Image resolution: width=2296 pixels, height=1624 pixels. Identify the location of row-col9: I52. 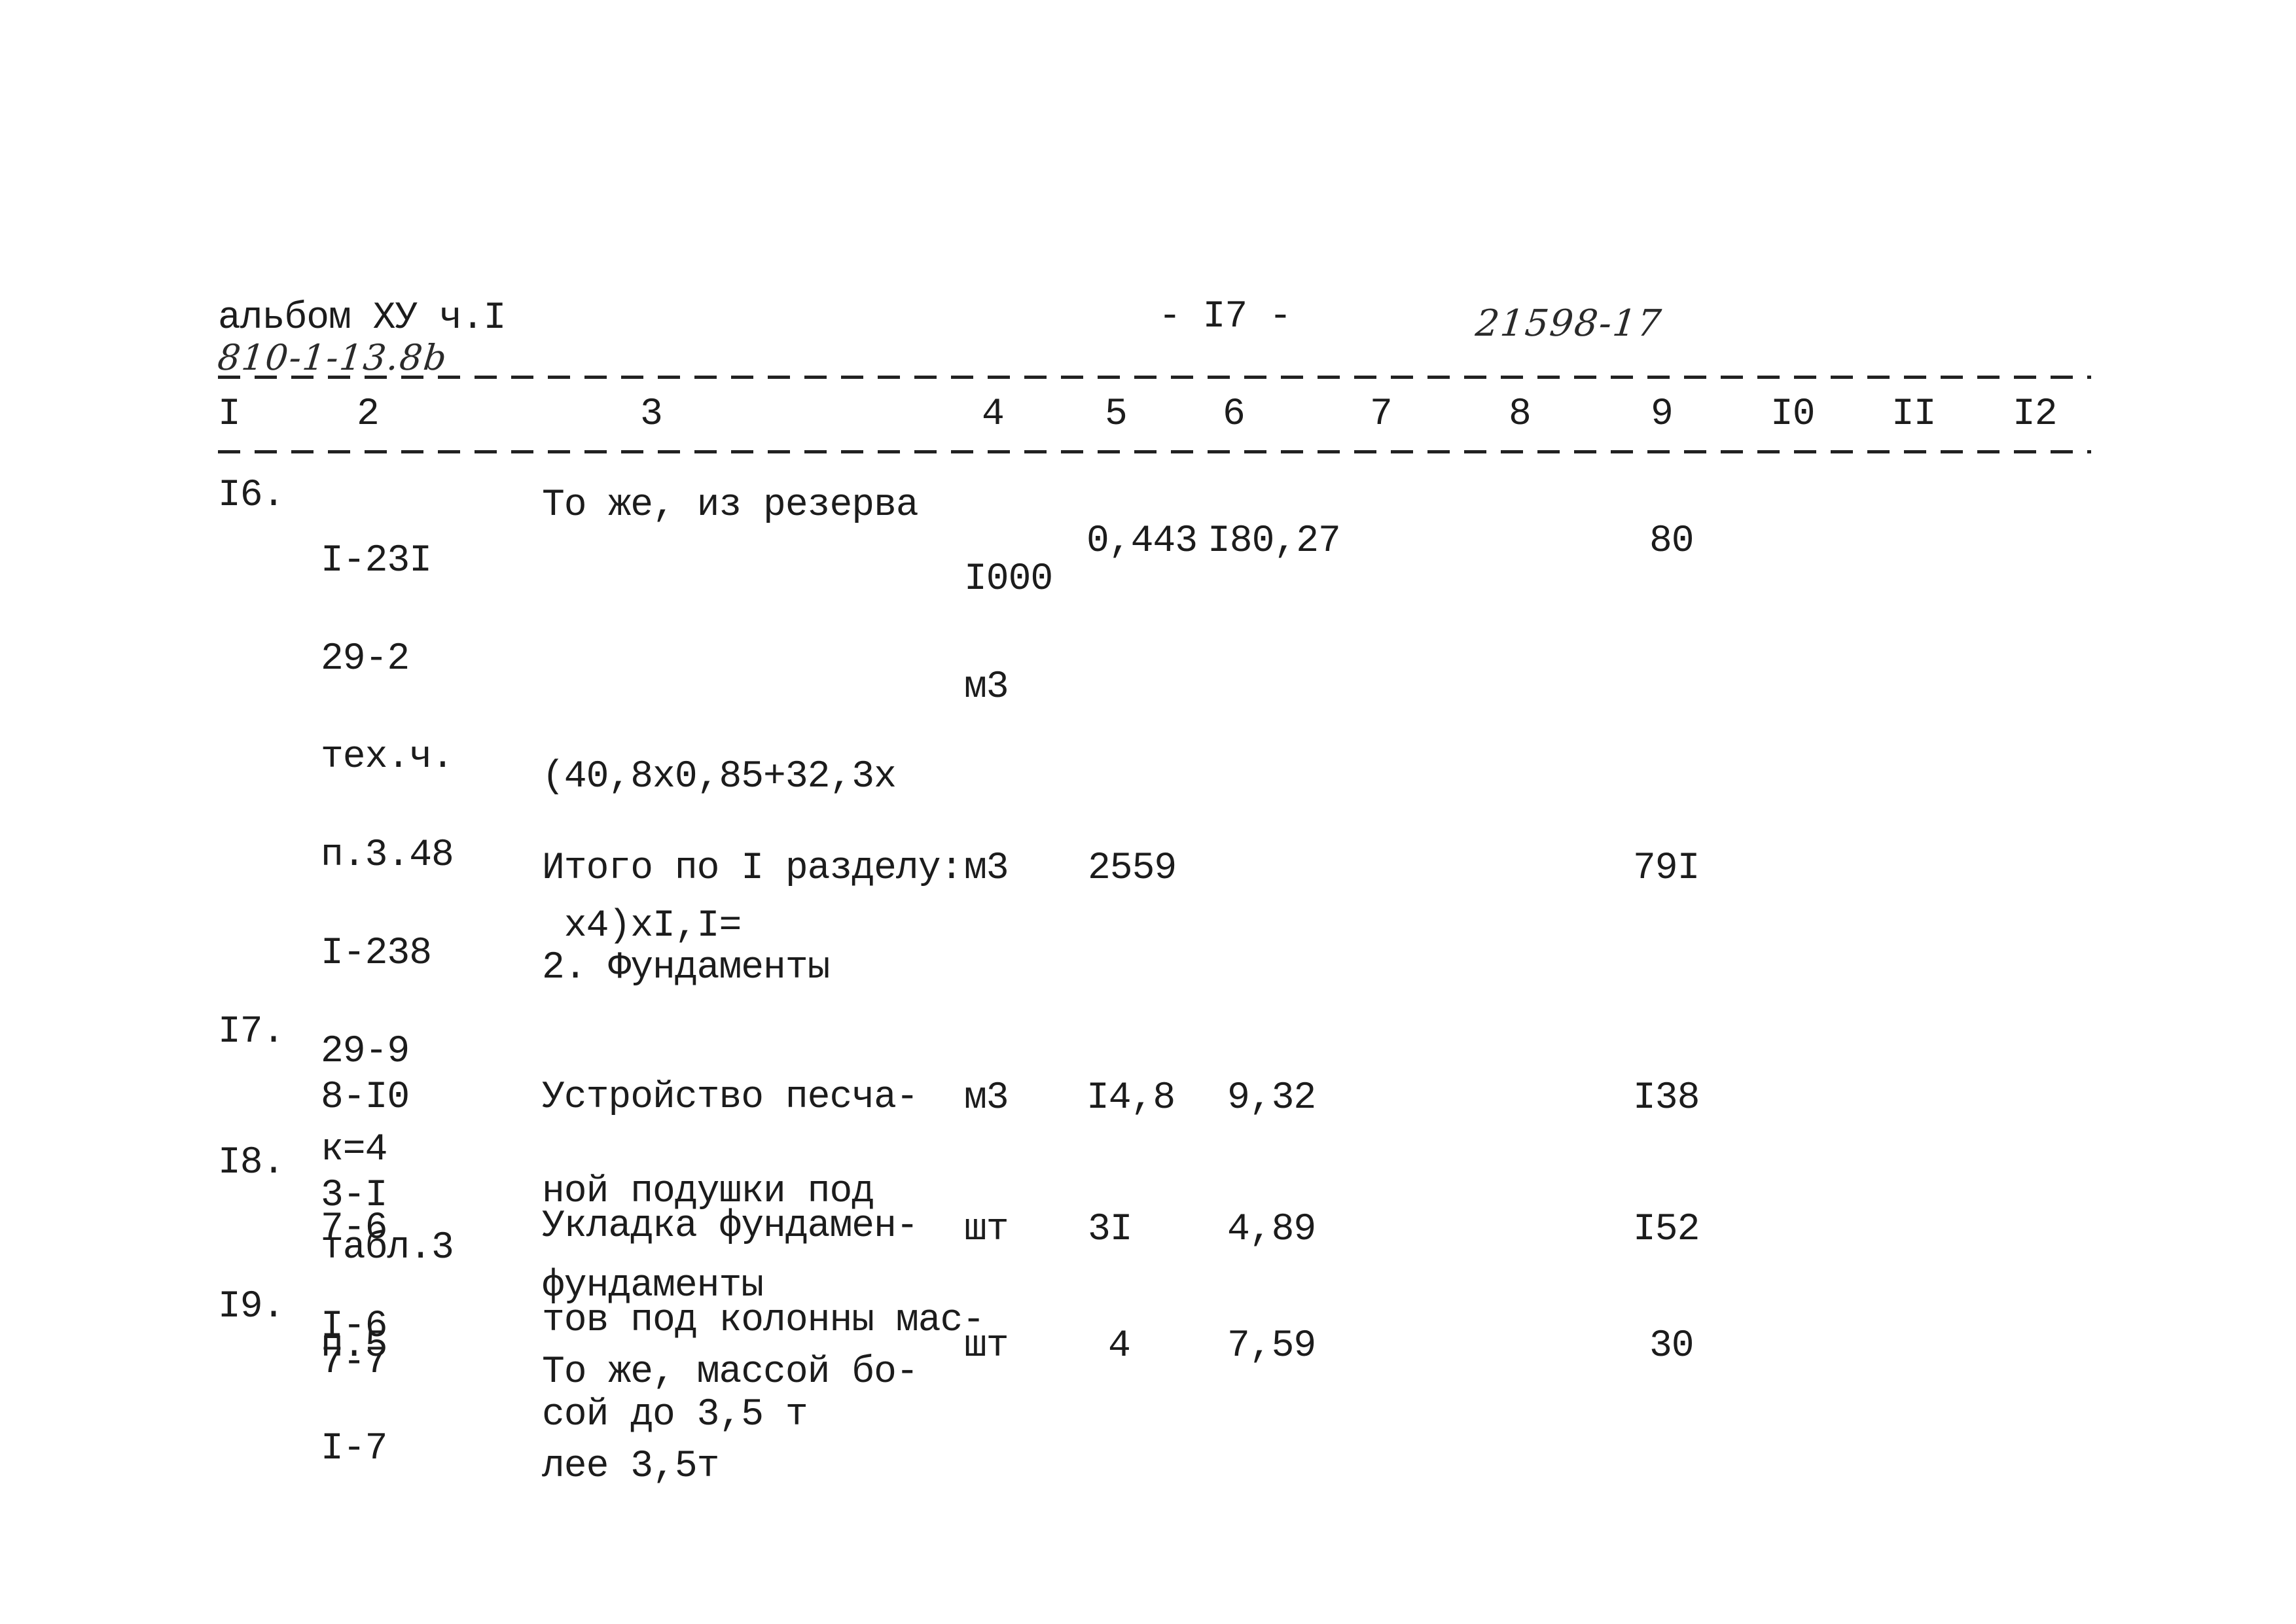
(1666, 1230).